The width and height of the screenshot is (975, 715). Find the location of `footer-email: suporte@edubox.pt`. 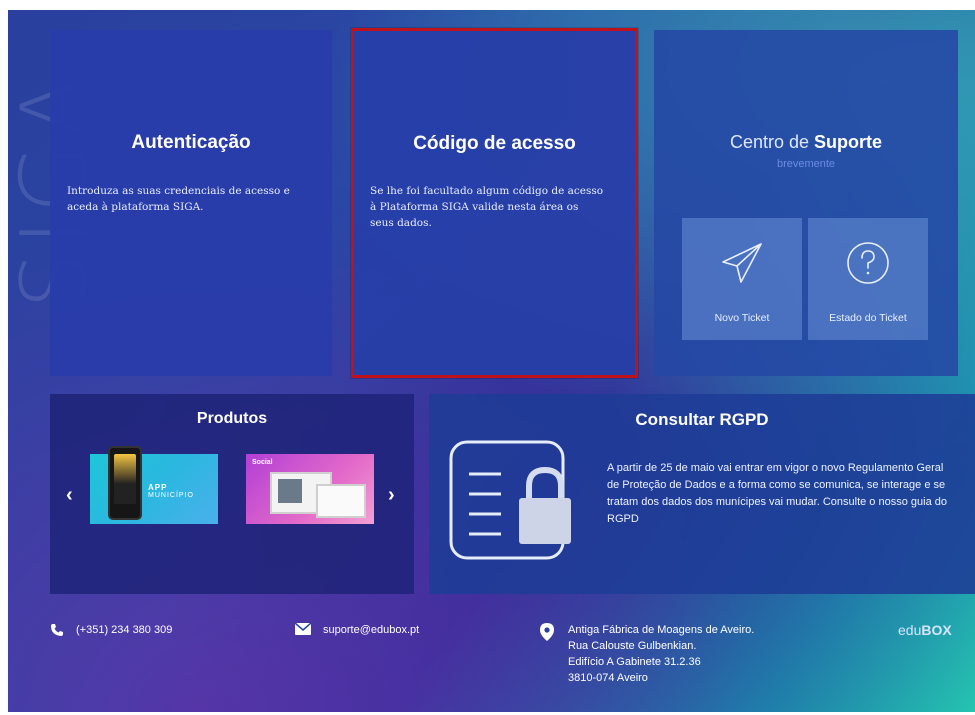

footer-email: suporte@edubox.pt is located at coordinates (357, 630).